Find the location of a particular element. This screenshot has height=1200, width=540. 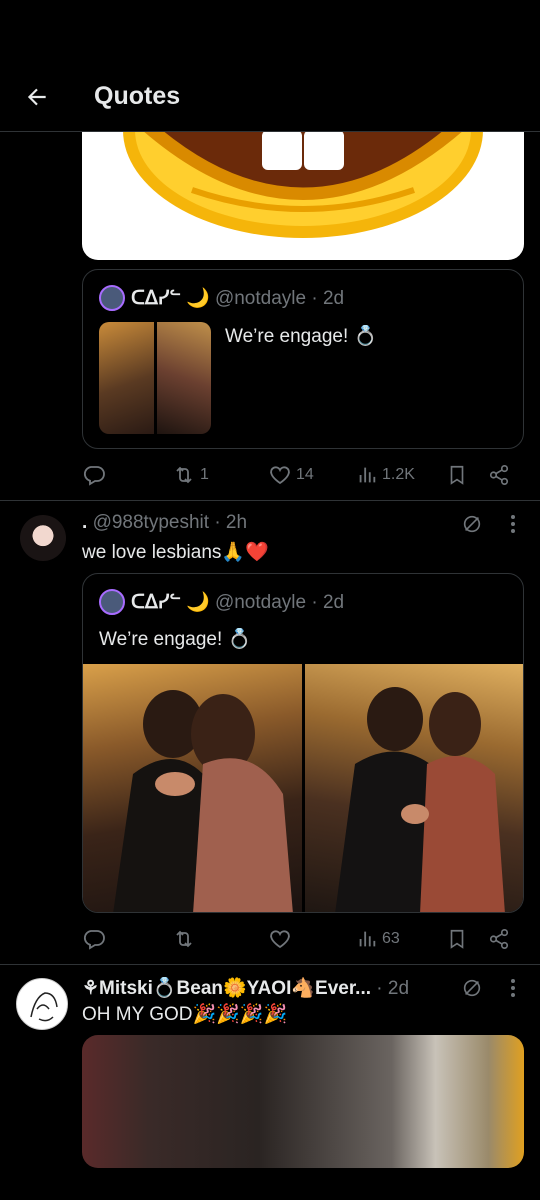

top-app-bar: Quotes is located at coordinates (270, 66).